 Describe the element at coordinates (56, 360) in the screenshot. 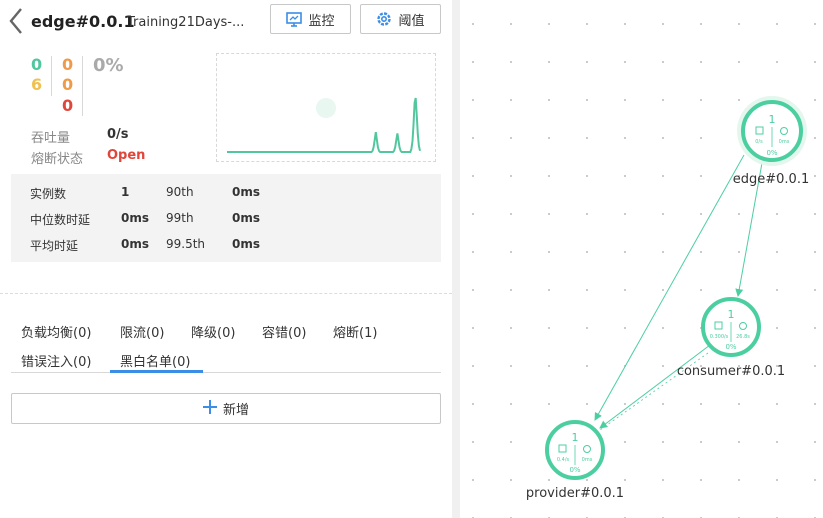

I see `tab-fault-injection: 错误注入(0)` at that location.